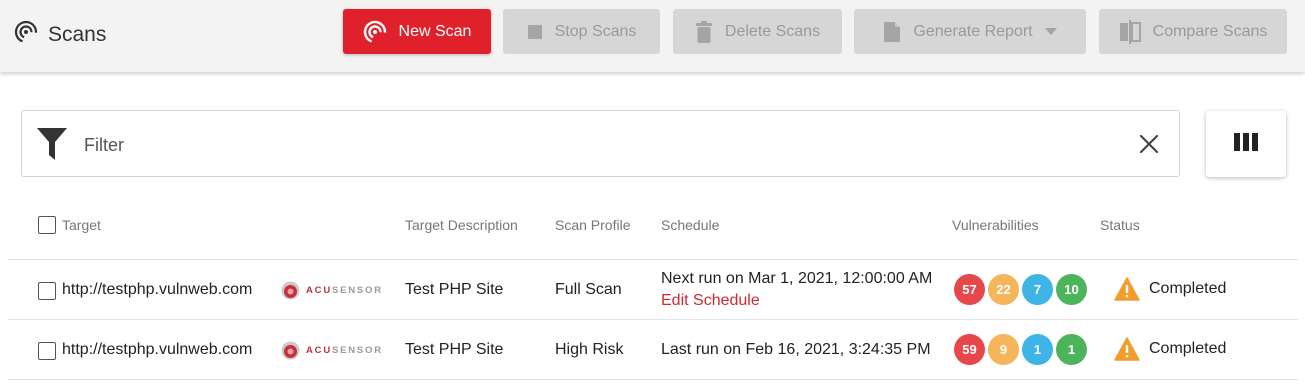 The width and height of the screenshot is (1305, 386). I want to click on new-scan-label: New Scan, so click(435, 31).